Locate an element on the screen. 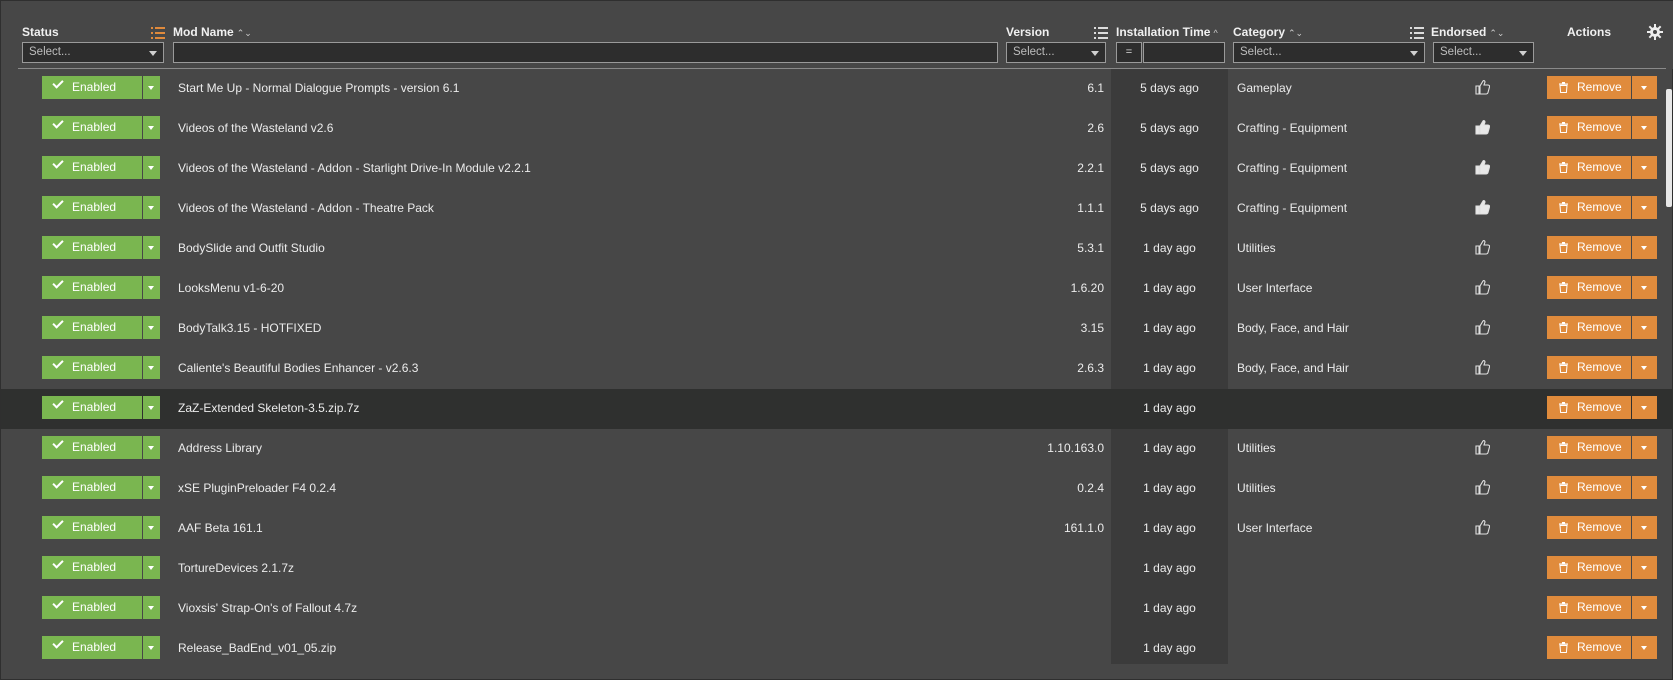 The image size is (1673, 680). gear-icon is located at coordinates (1655, 32).